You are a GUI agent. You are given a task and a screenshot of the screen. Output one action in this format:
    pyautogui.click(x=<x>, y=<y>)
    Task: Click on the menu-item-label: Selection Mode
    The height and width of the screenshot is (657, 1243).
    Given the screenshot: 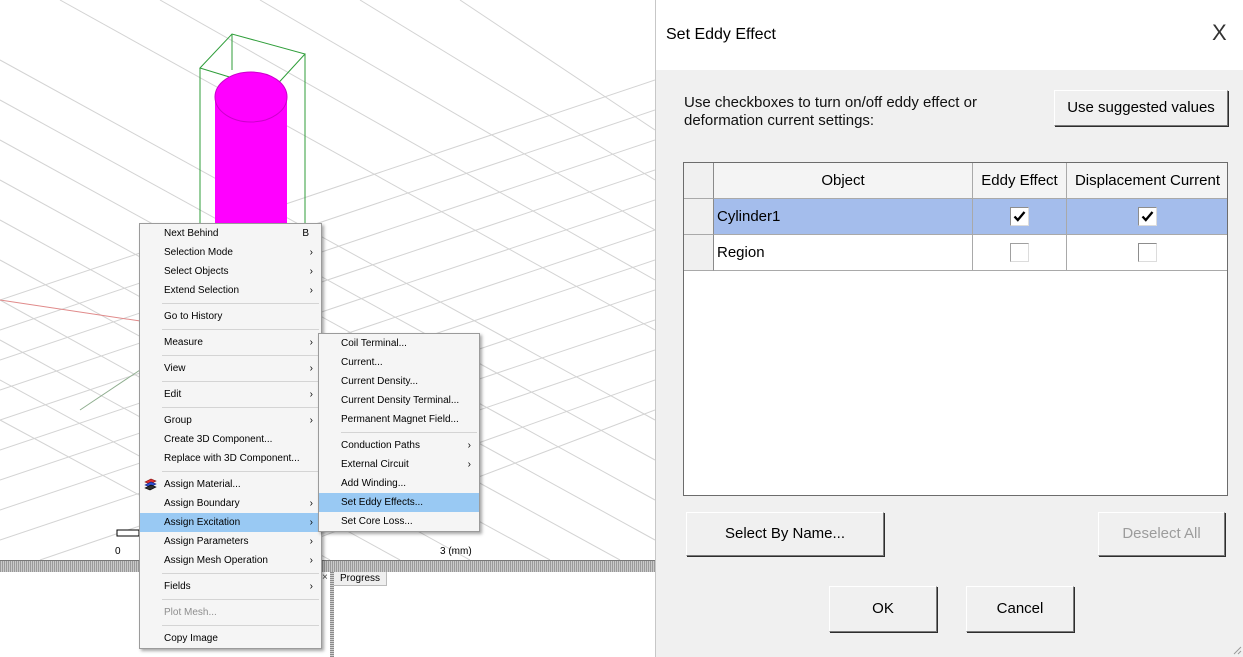 What is the action you would take?
    pyautogui.click(x=198, y=252)
    